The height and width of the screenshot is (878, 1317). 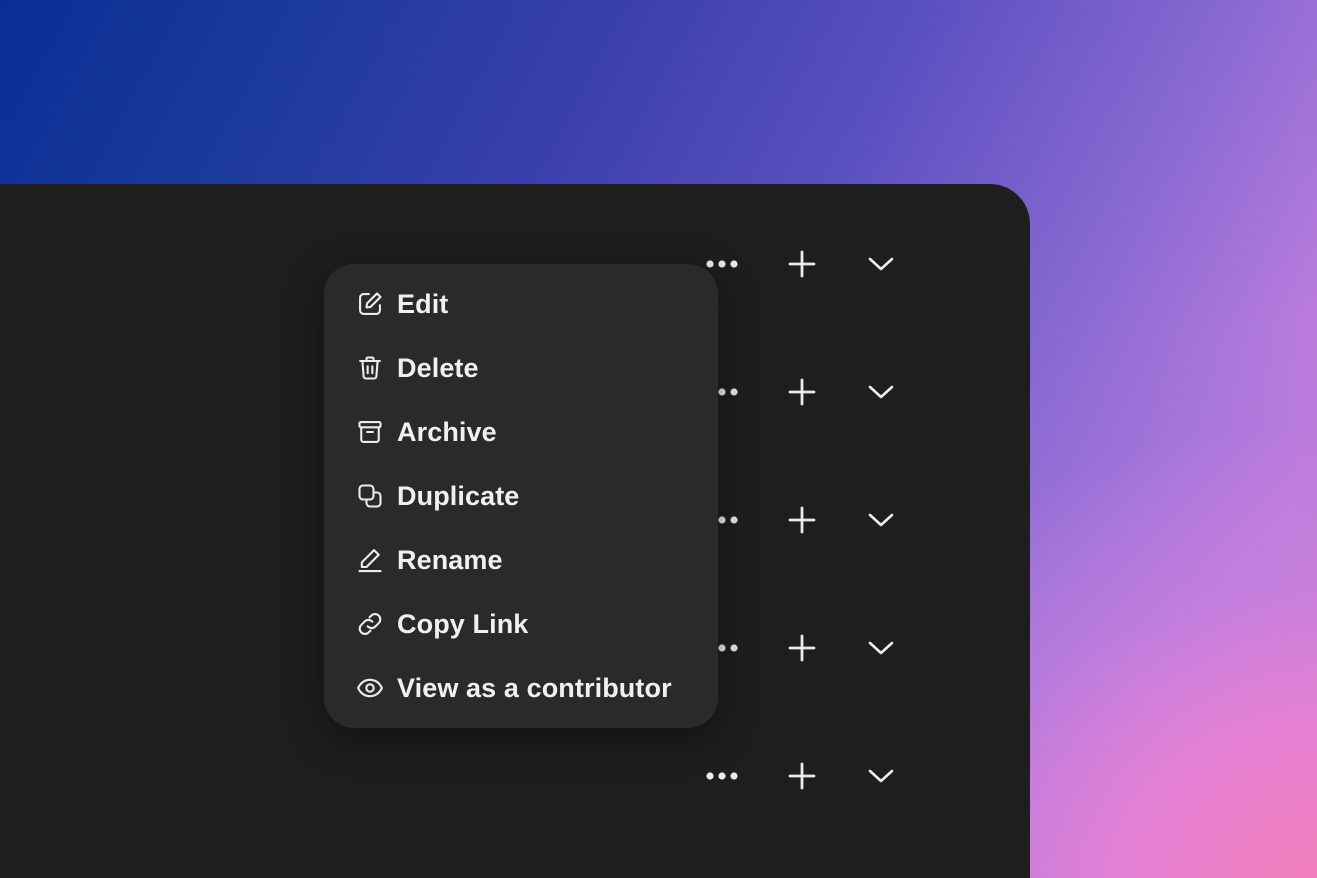 I want to click on pencil-icon, so click(x=370, y=560).